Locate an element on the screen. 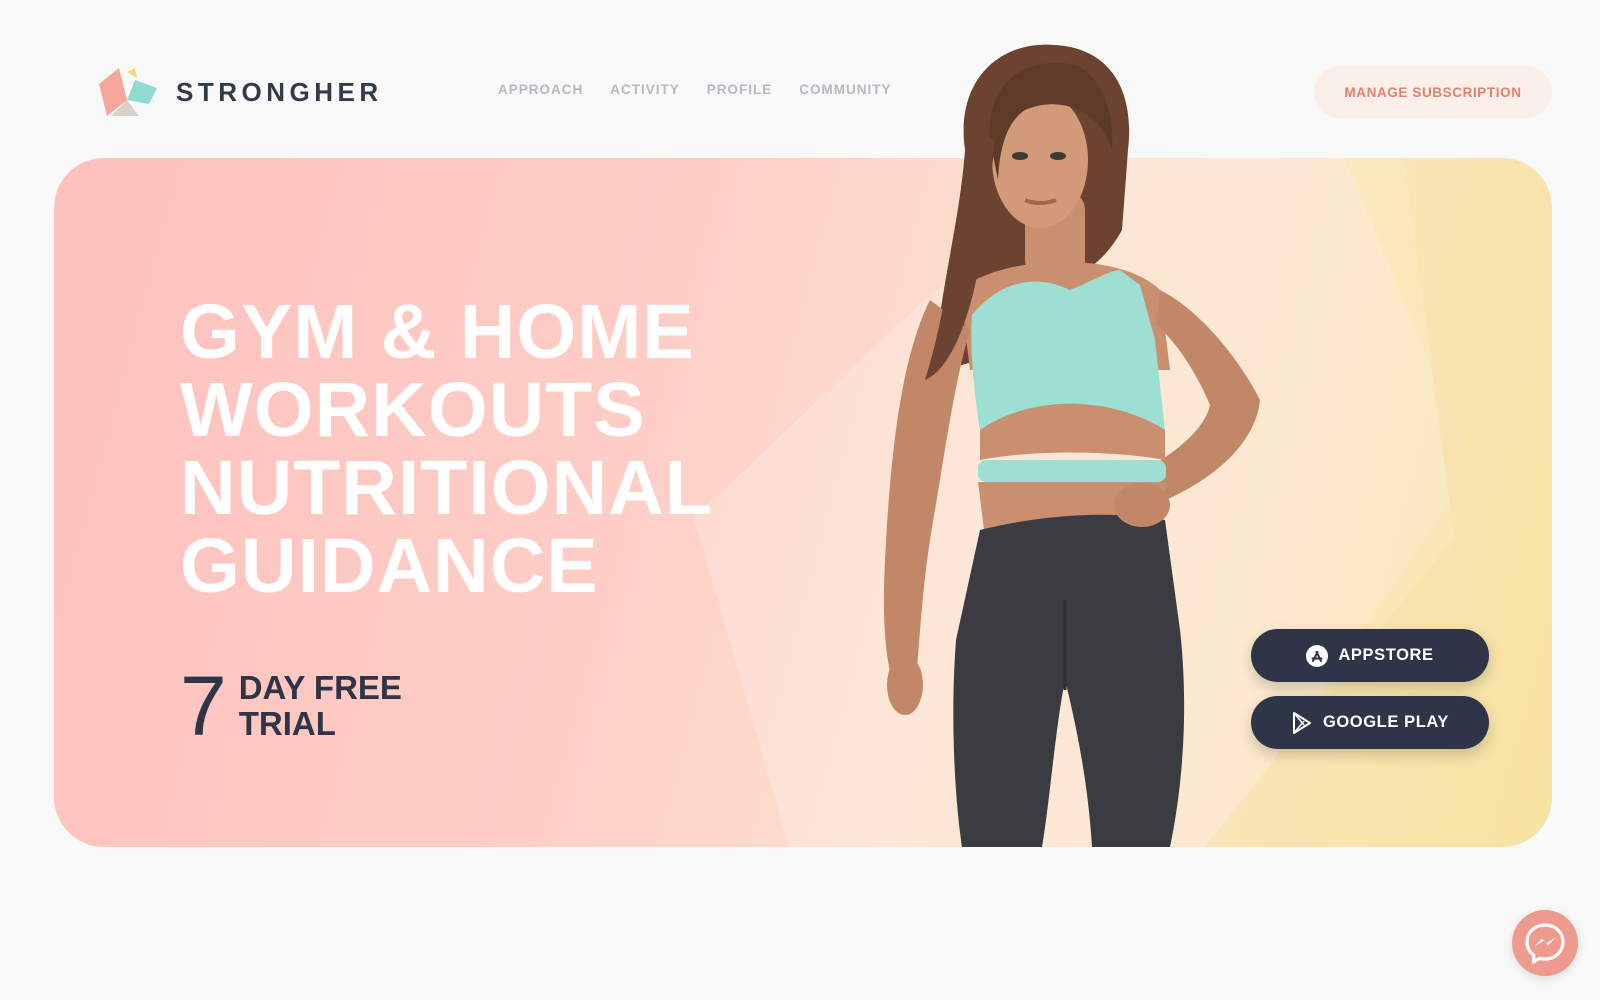  brand-logo: STRONGHER is located at coordinates (240, 92).